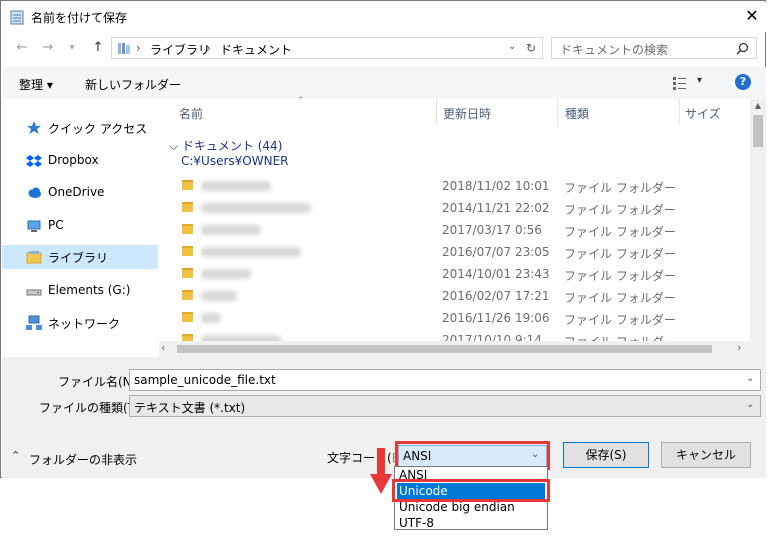  What do you see at coordinates (80, 161) in the screenshot?
I see `sidebar-item-dropbox: Dropbox` at bounding box center [80, 161].